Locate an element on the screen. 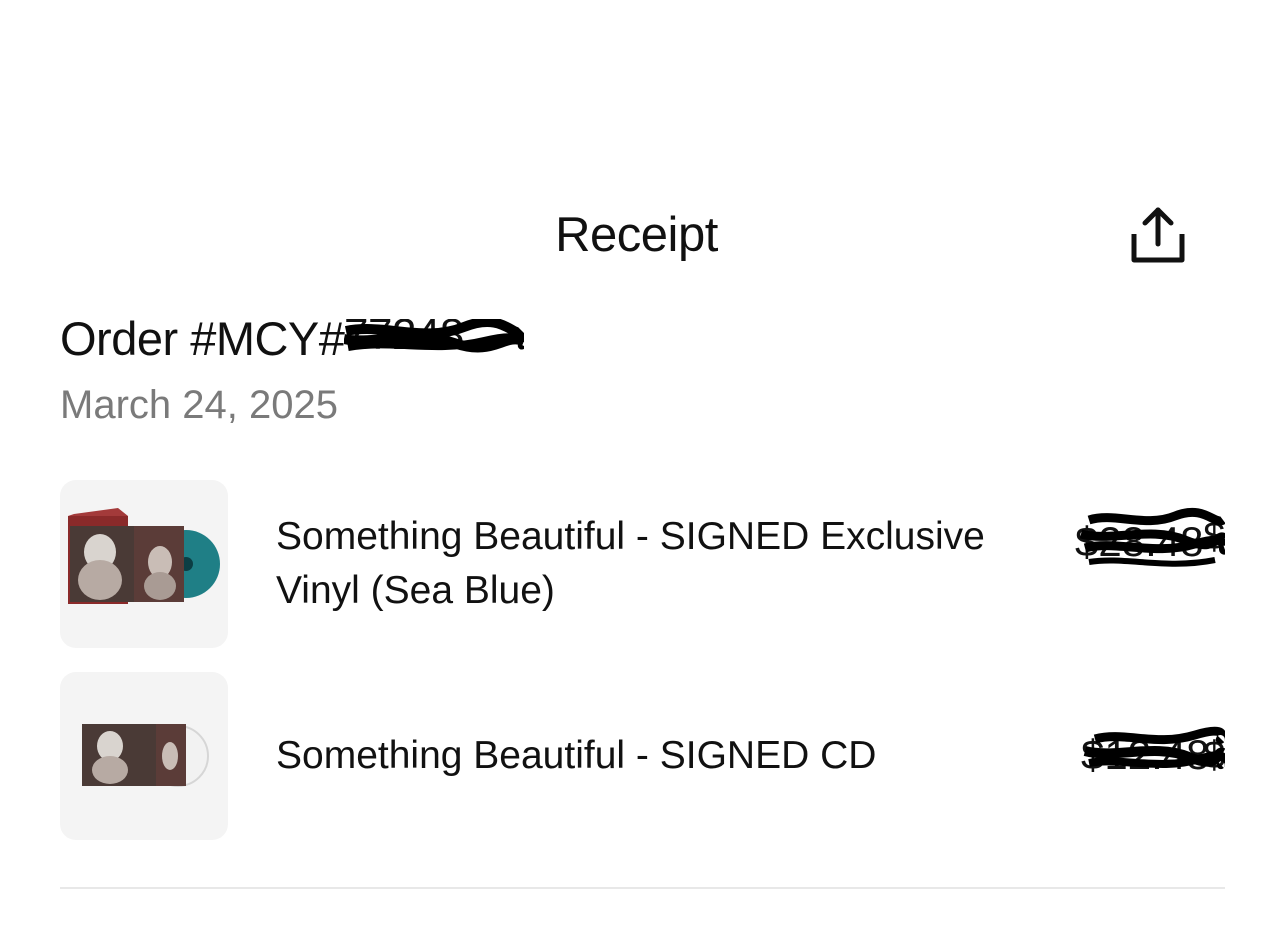 This screenshot has width=1273, height=941. share-icon is located at coordinates (1158, 235).